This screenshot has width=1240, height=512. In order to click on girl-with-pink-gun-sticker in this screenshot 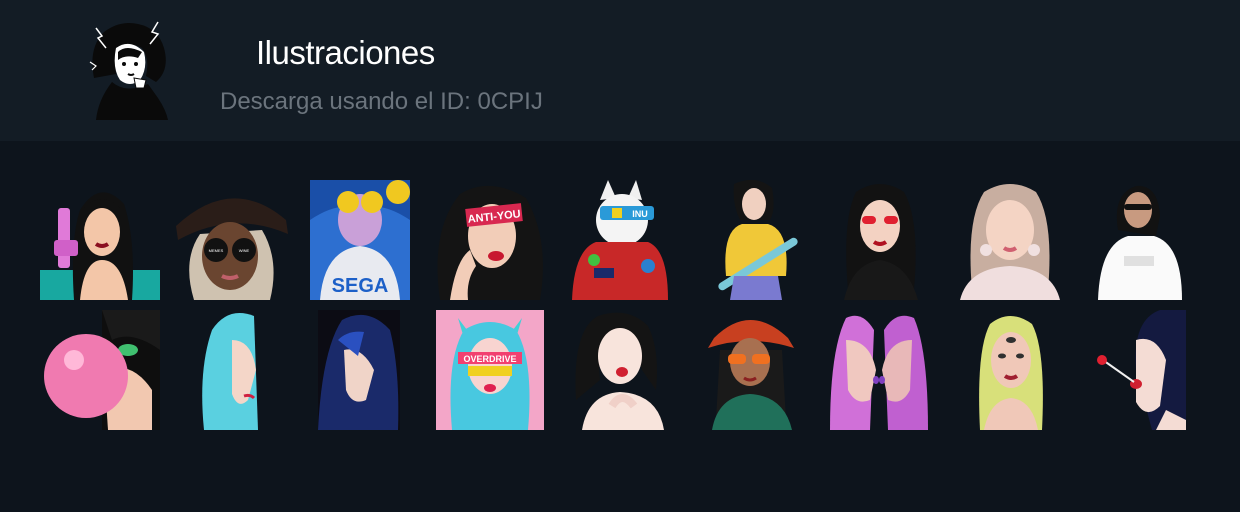, I will do `click(100, 240)`.